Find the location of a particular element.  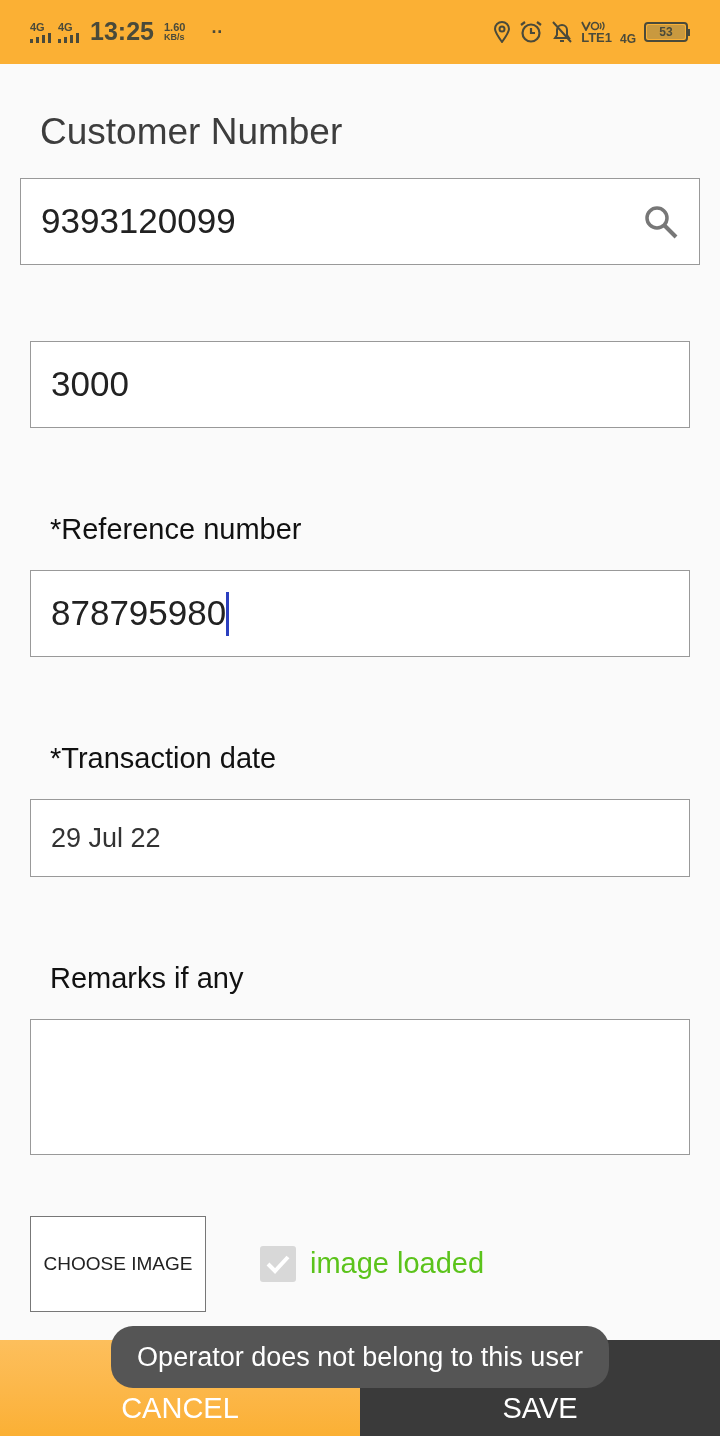

field-label: *Transaction date is located at coordinates (164, 758).